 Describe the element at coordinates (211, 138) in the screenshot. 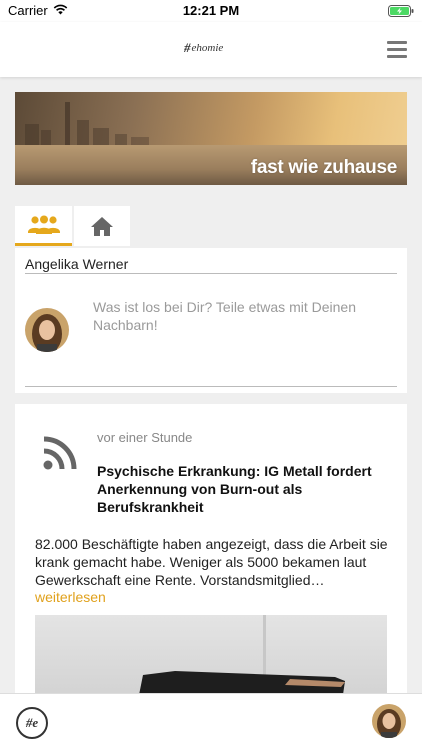

I see `hero-banner: fast wie zuhause` at that location.